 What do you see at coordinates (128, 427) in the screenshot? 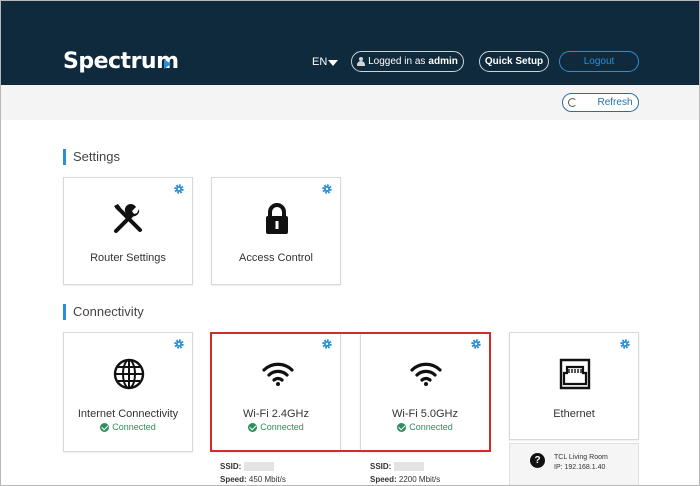
I see `status-badge: Connected` at bounding box center [128, 427].